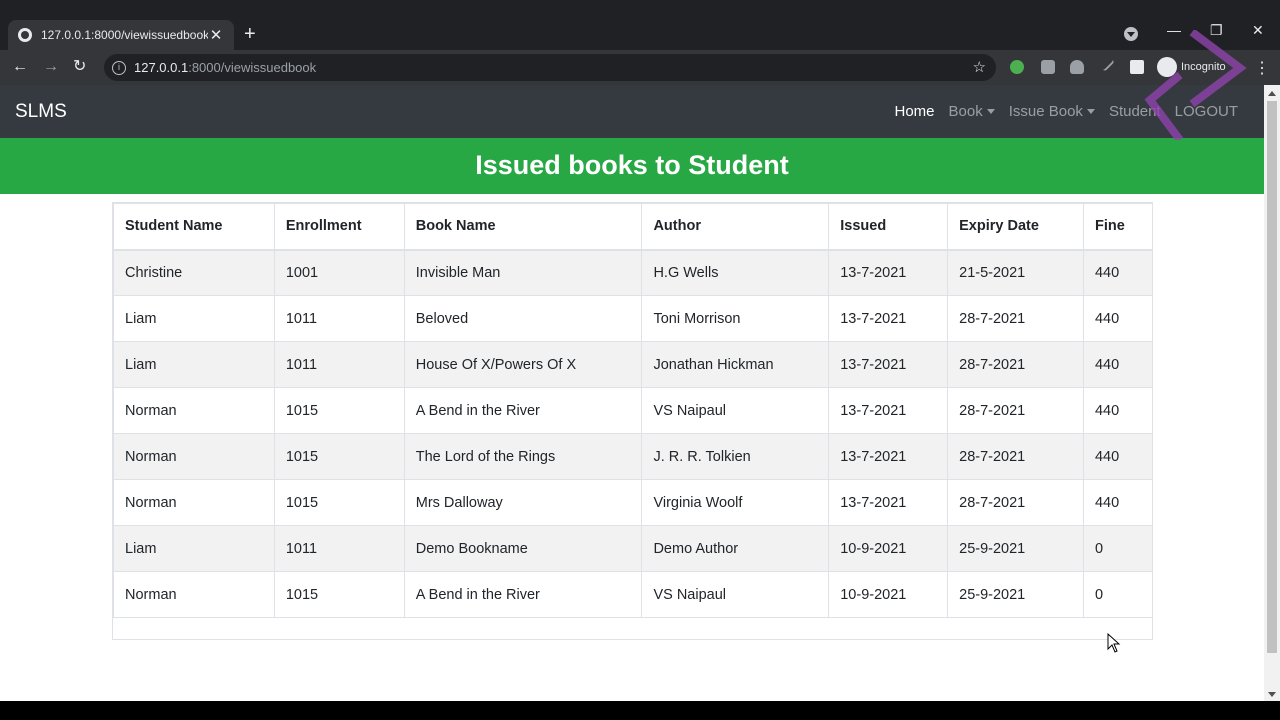  Describe the element at coordinates (1195, 85) in the screenshot. I see `chevron-watermark-icon` at that location.